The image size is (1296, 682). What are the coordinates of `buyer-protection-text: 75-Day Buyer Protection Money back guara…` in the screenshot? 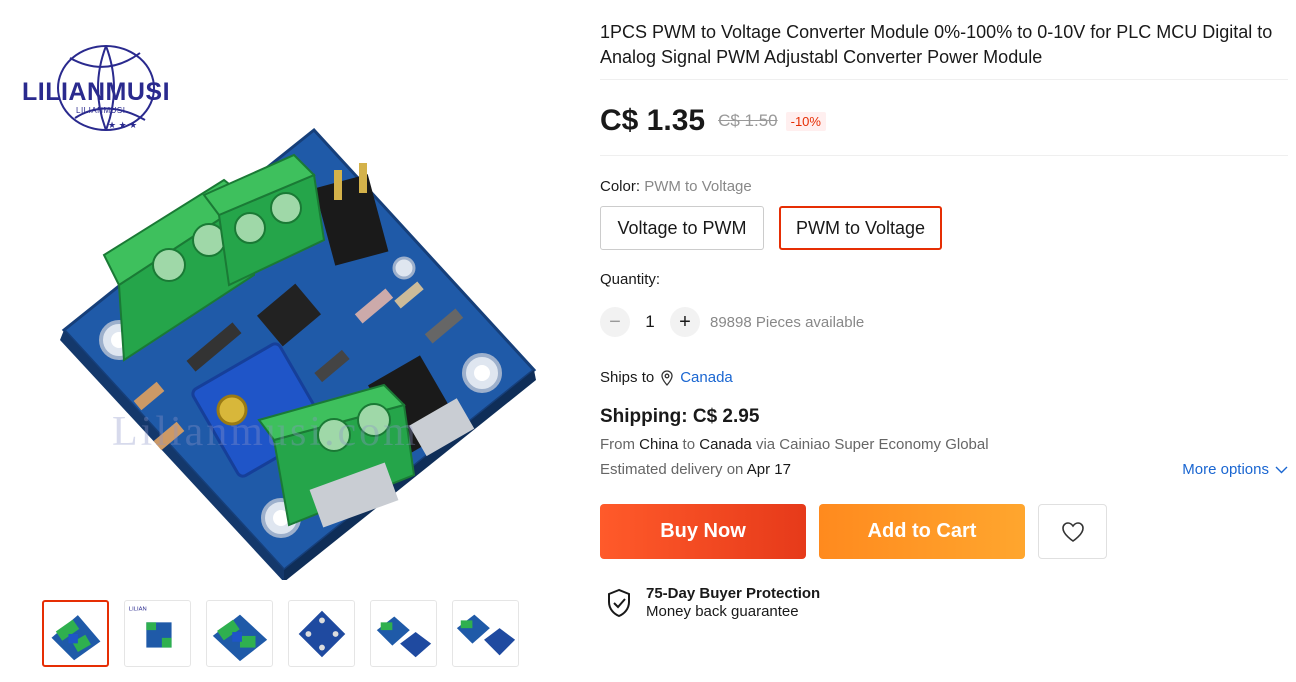 It's located at (733, 602).